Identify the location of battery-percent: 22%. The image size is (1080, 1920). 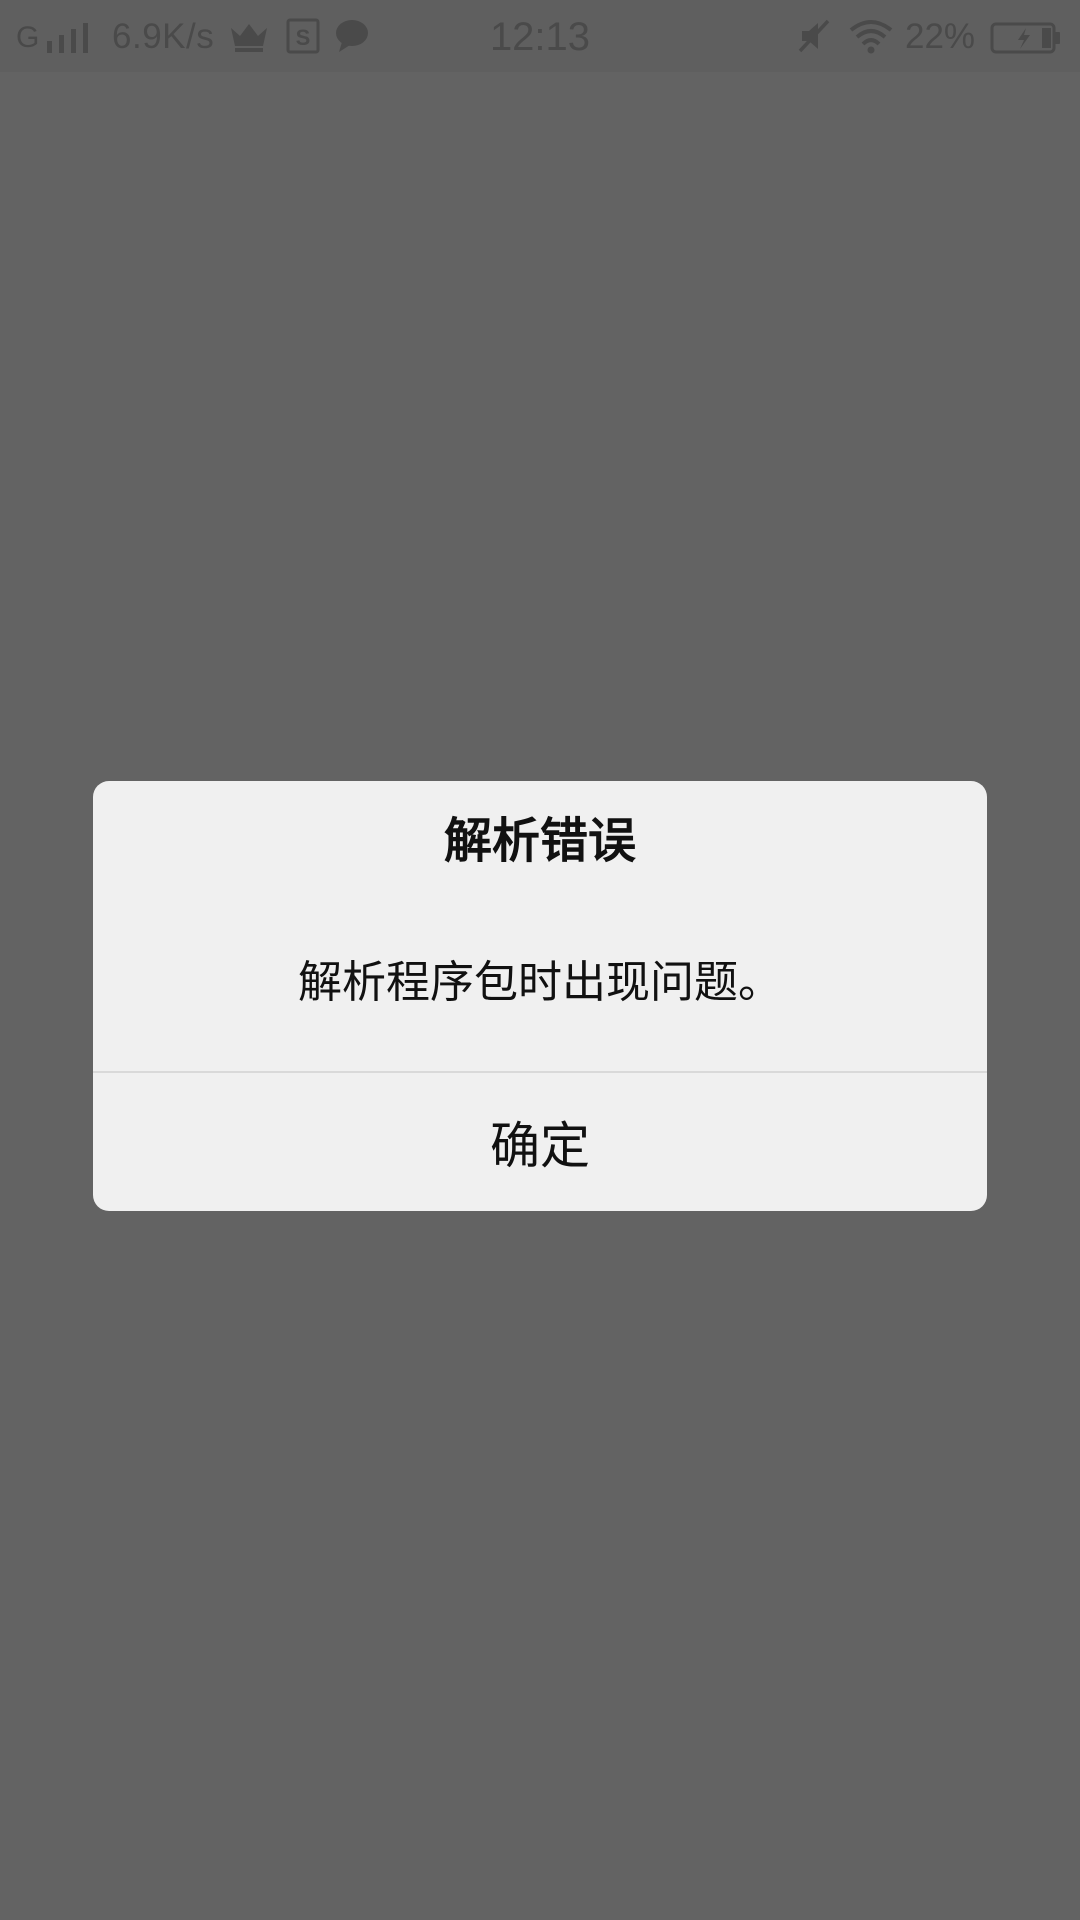
(940, 36).